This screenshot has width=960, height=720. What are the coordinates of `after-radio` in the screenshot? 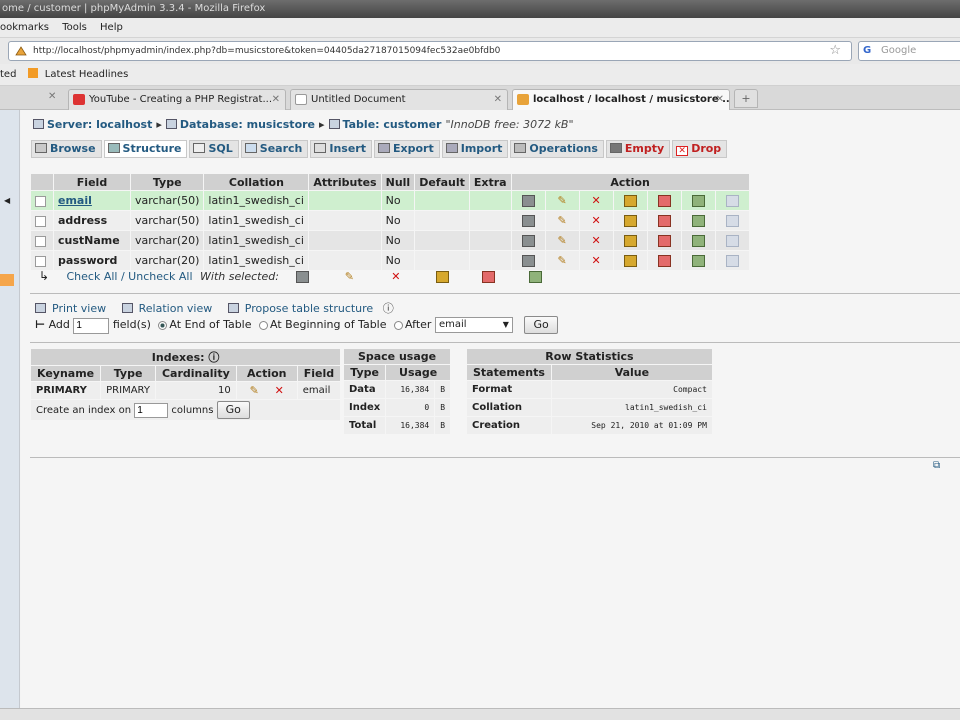 It's located at (399, 325).